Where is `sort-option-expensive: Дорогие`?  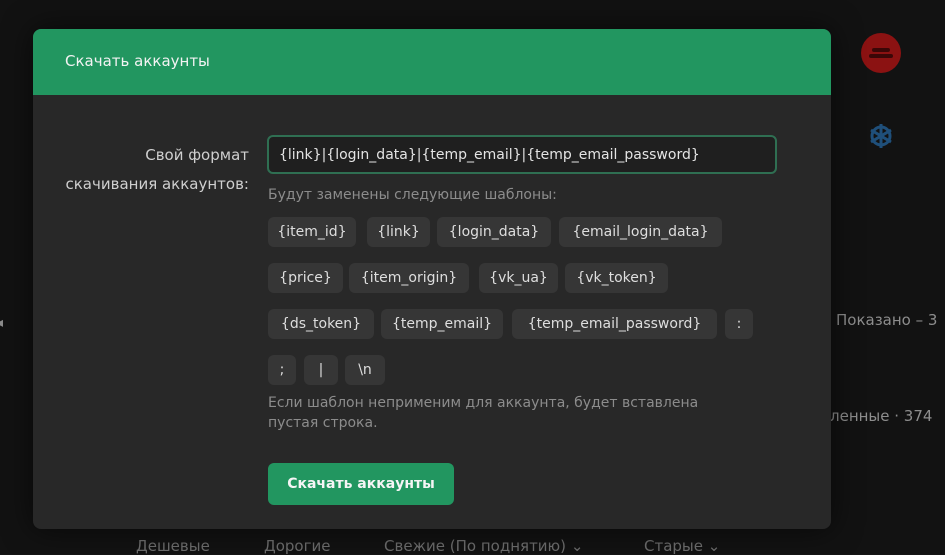
sort-option-expensive: Дорогие is located at coordinates (297, 546).